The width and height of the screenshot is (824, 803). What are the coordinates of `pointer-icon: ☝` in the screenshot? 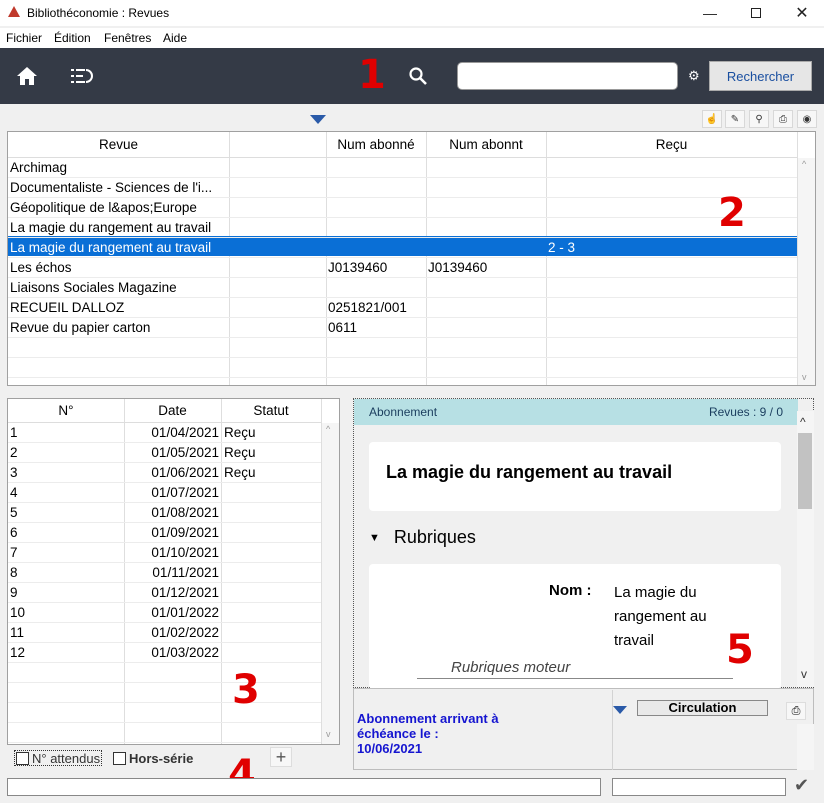 It's located at (712, 119).